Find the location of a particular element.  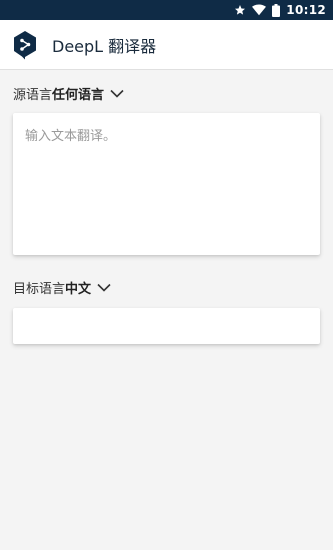

wifi-icon is located at coordinates (259, 10).